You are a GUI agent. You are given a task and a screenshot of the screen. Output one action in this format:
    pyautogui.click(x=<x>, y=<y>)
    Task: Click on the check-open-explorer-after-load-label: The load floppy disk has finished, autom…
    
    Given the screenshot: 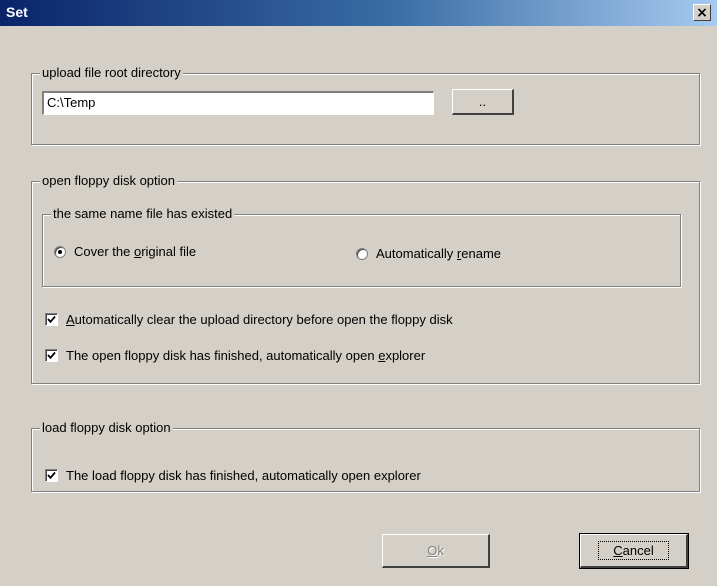 What is the action you would take?
    pyautogui.click(x=243, y=475)
    